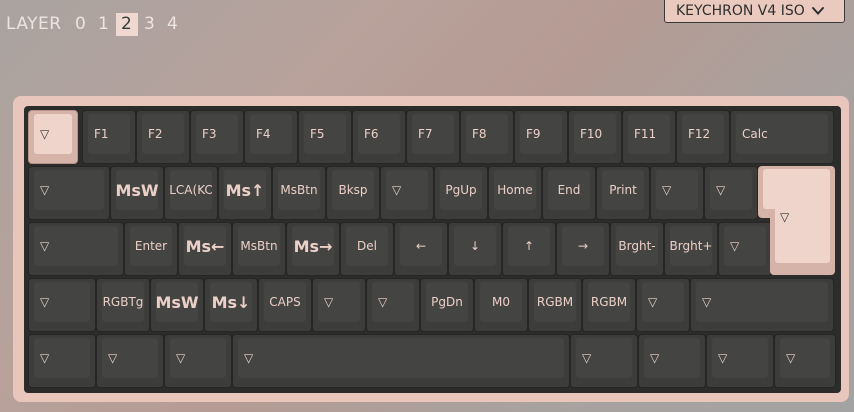  What do you see at coordinates (703, 134) in the screenshot?
I see `key-label: F12` at bounding box center [703, 134].